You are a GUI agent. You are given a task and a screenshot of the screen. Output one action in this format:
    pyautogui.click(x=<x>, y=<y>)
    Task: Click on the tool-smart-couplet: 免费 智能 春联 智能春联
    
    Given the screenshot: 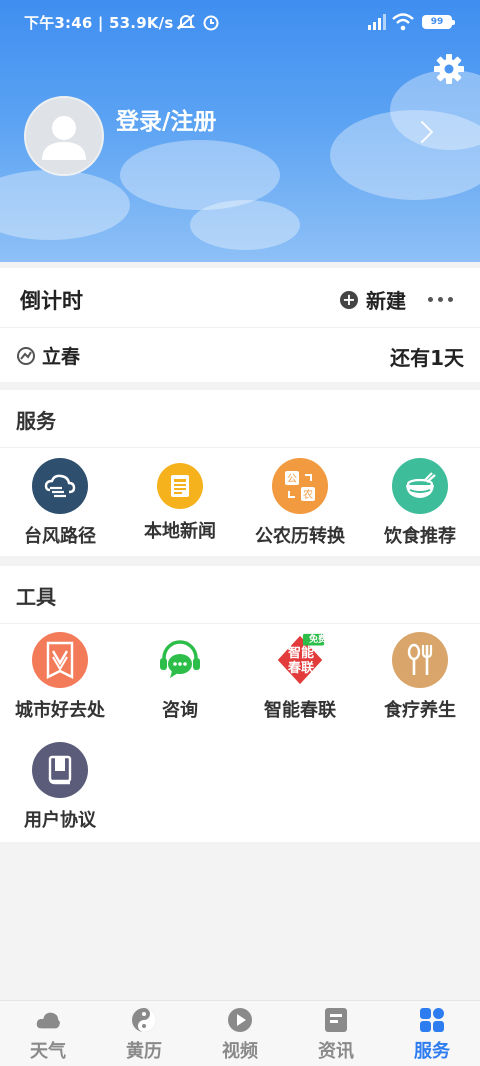 What is the action you would take?
    pyautogui.click(x=300, y=677)
    